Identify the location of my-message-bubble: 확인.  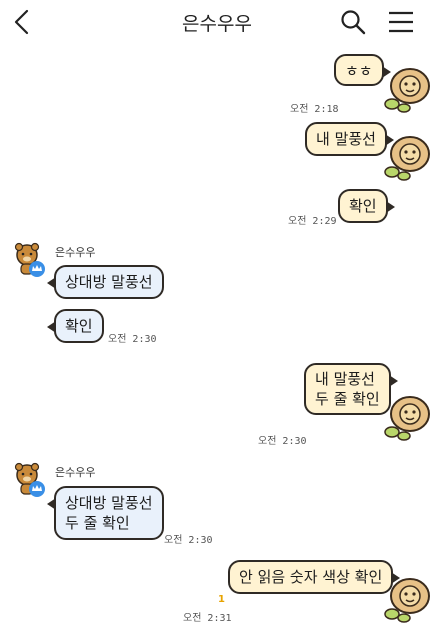
(366, 206).